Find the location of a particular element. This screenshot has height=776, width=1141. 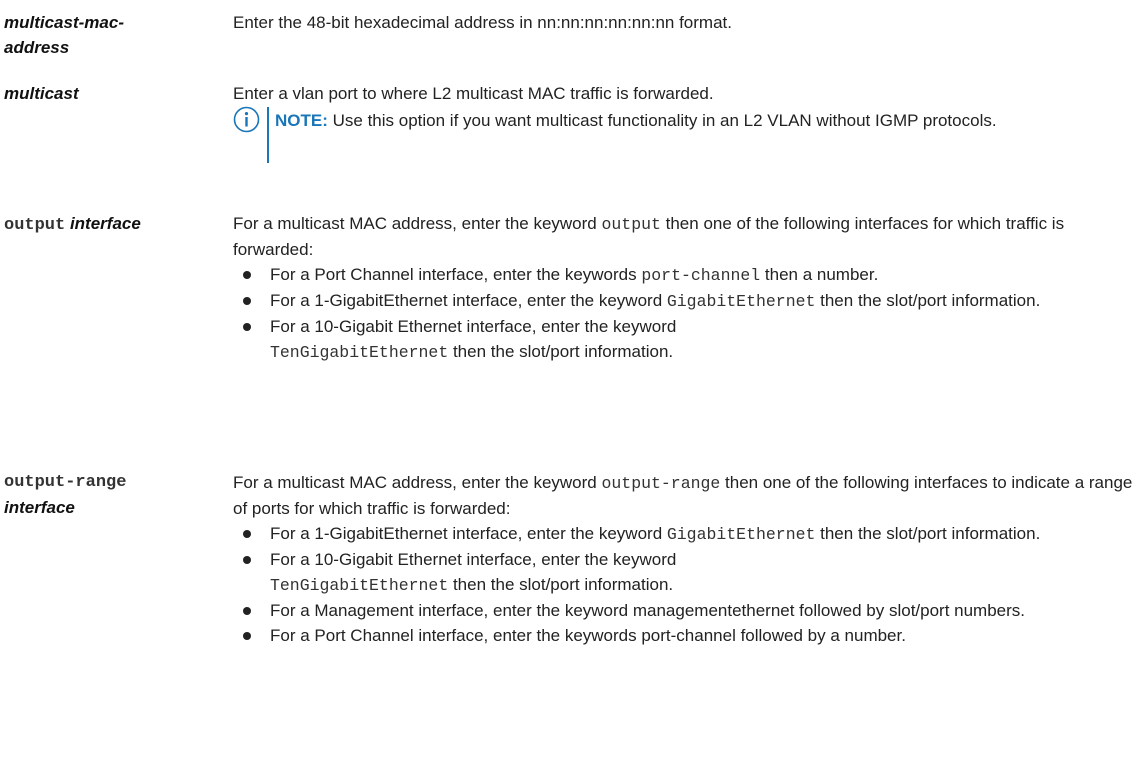

param-term: multicast-mac- address is located at coordinates (116, 35).